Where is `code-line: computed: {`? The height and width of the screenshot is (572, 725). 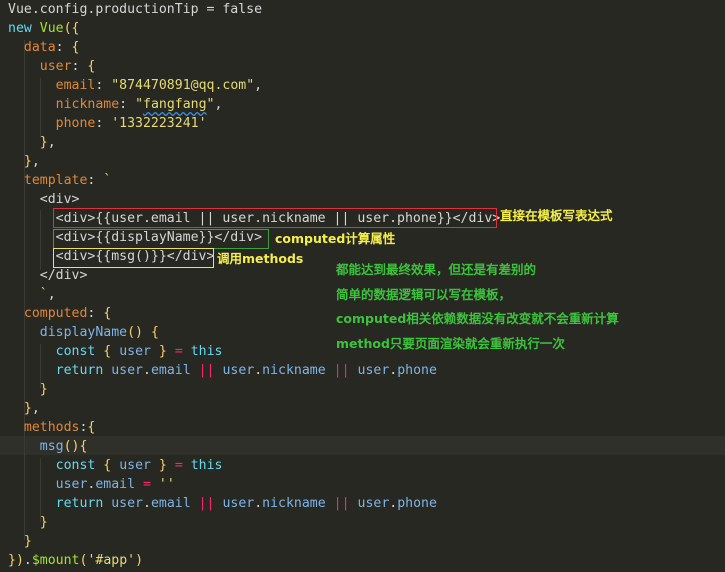
code-line: computed: { is located at coordinates (67, 313).